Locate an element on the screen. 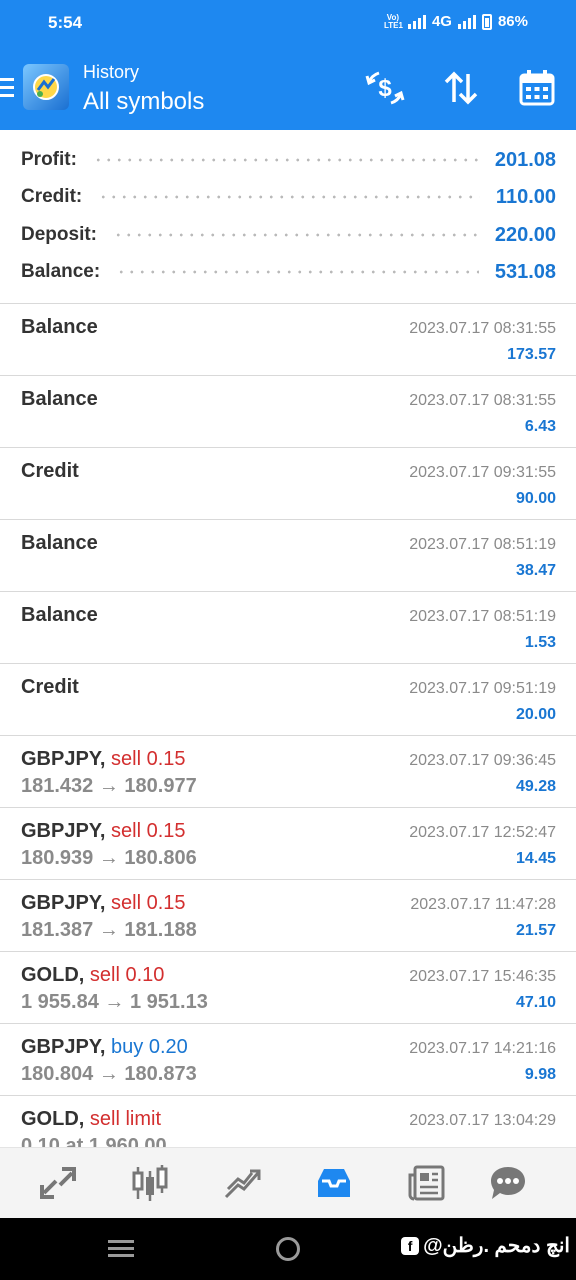 This screenshot has width=576, height=1280. trade-prices: 0.10 at 1 960.00 is located at coordinates (94, 1141).